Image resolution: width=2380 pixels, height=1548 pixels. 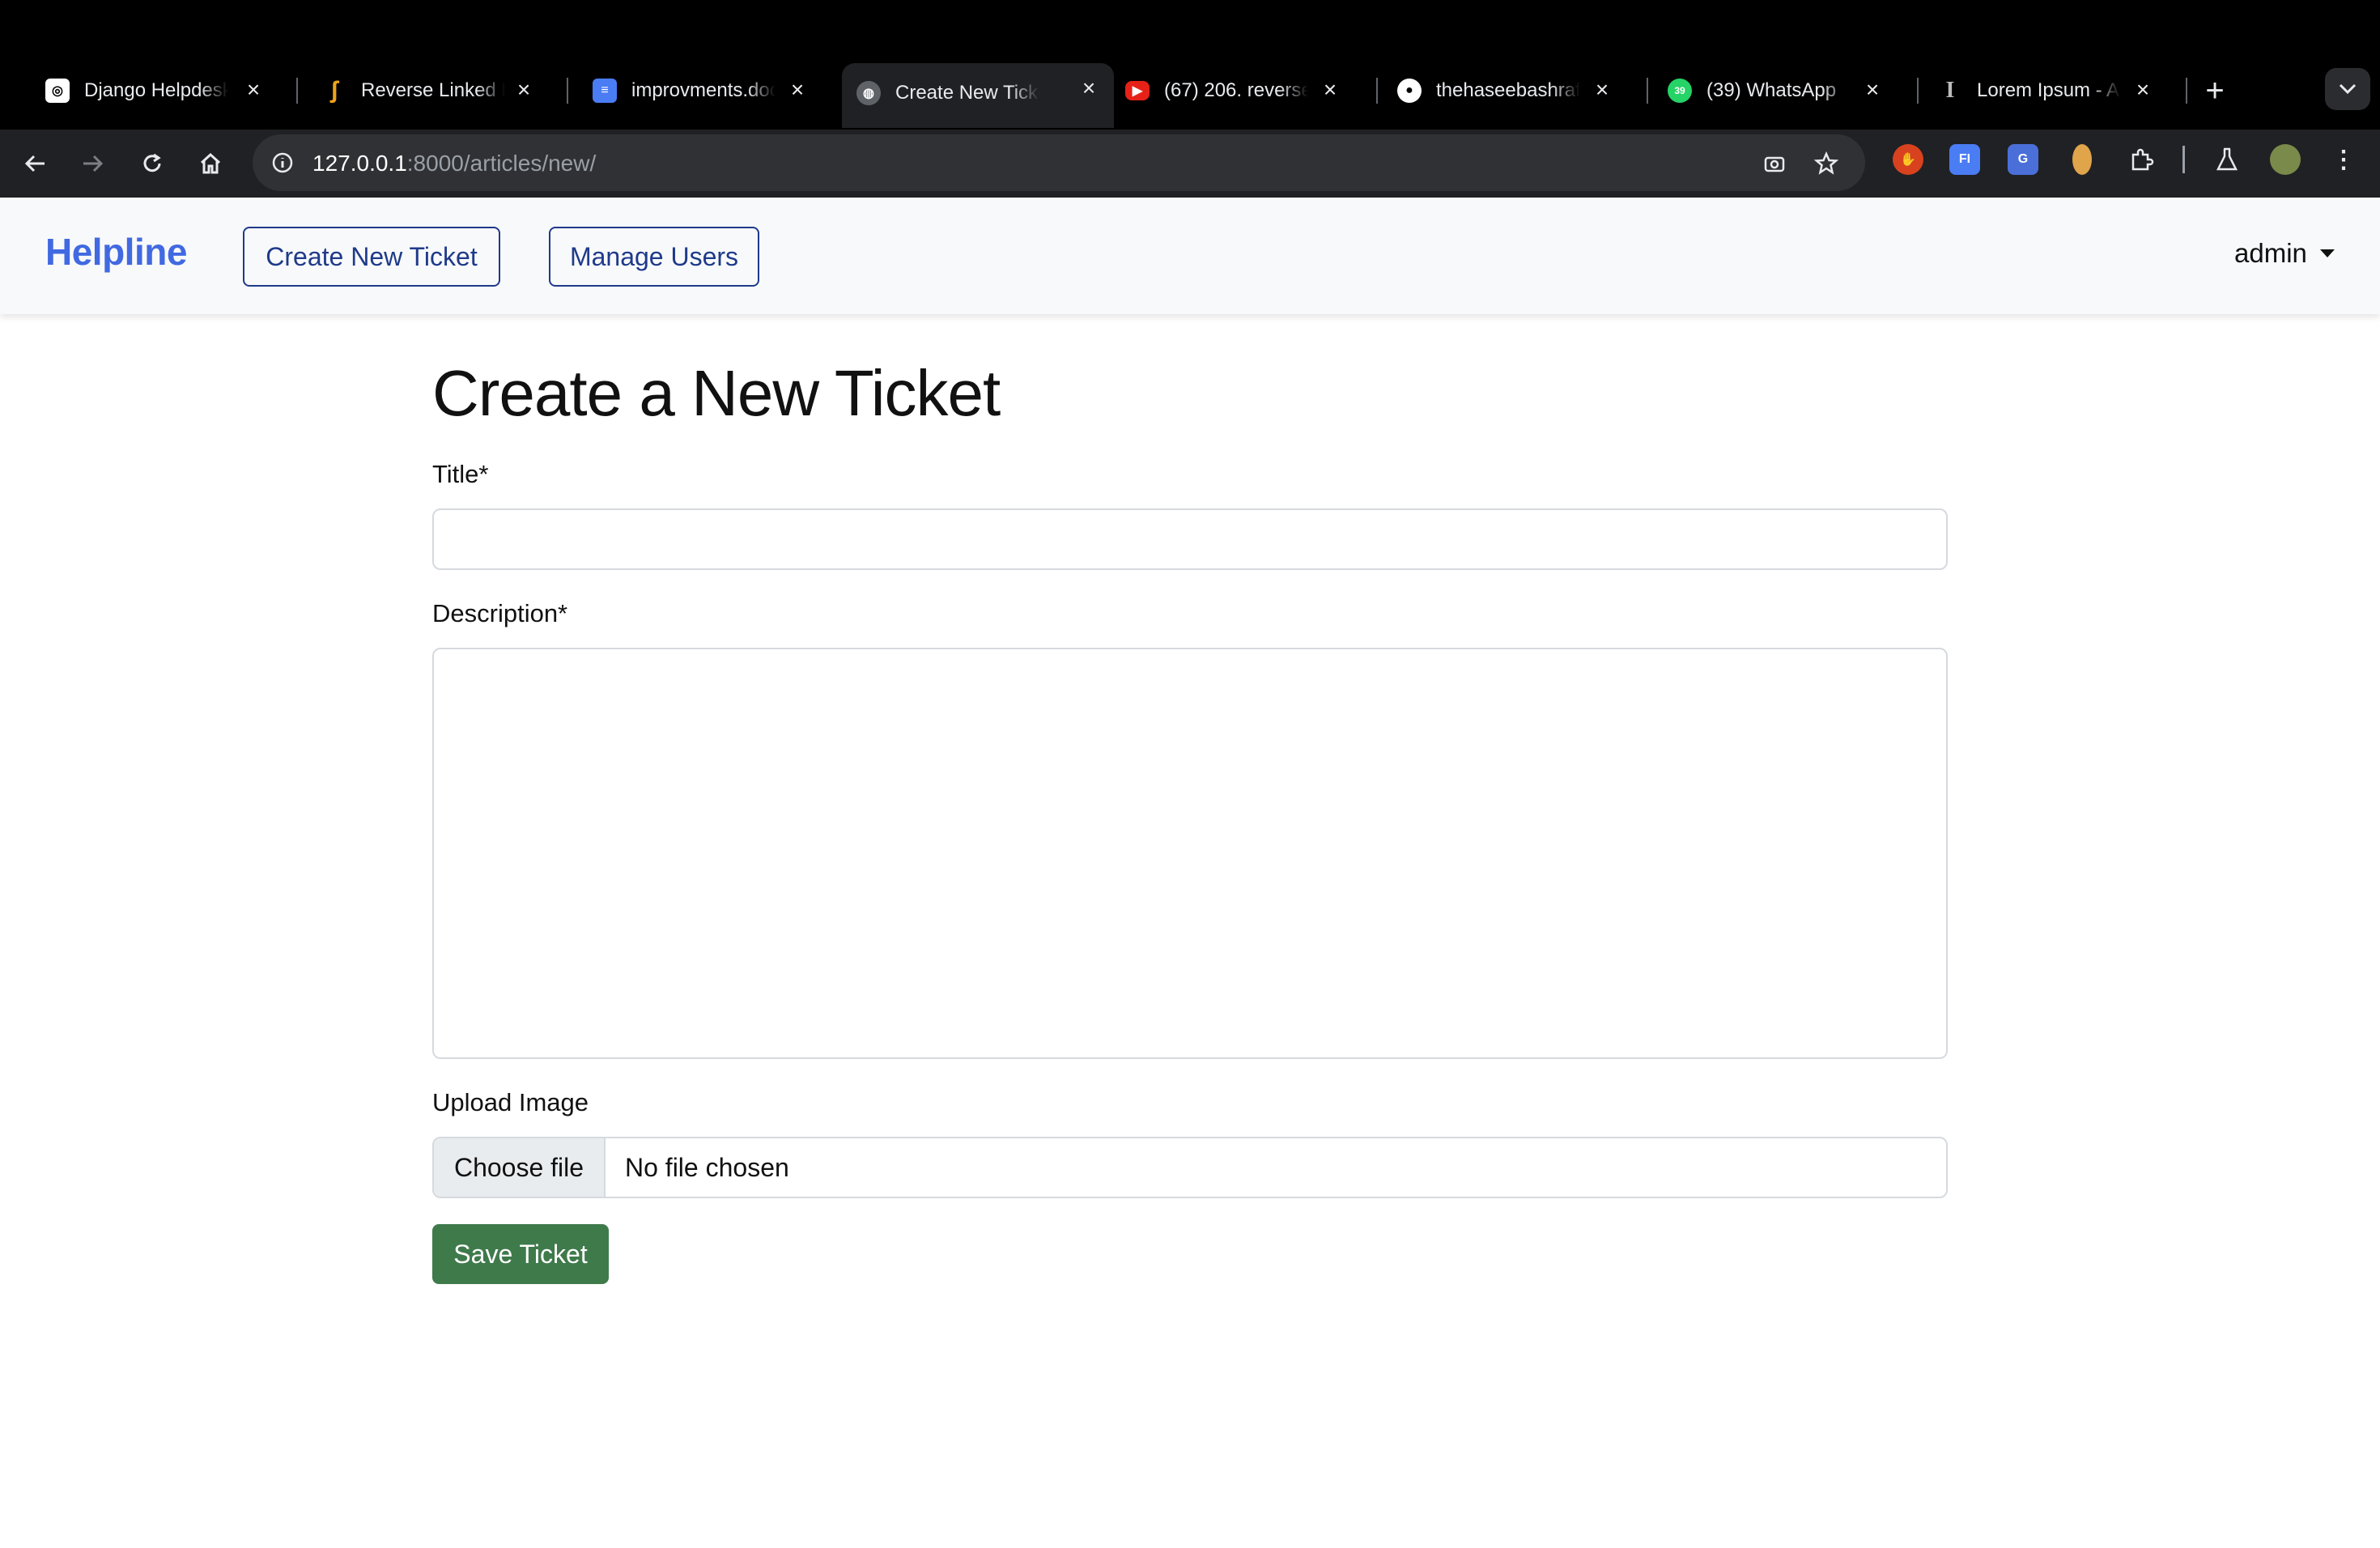 I want to click on lorem-ipsum-icon: I, so click(x=1950, y=91).